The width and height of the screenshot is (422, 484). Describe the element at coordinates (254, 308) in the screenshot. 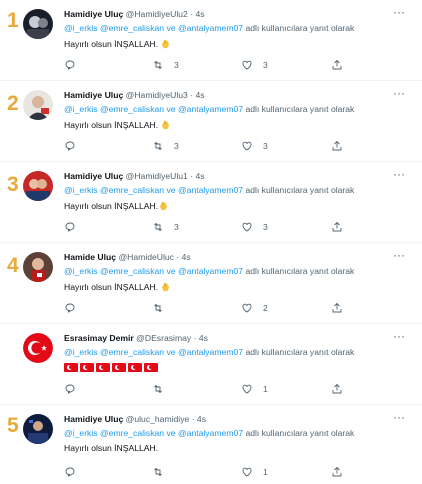

I see `like-button: 2` at that location.